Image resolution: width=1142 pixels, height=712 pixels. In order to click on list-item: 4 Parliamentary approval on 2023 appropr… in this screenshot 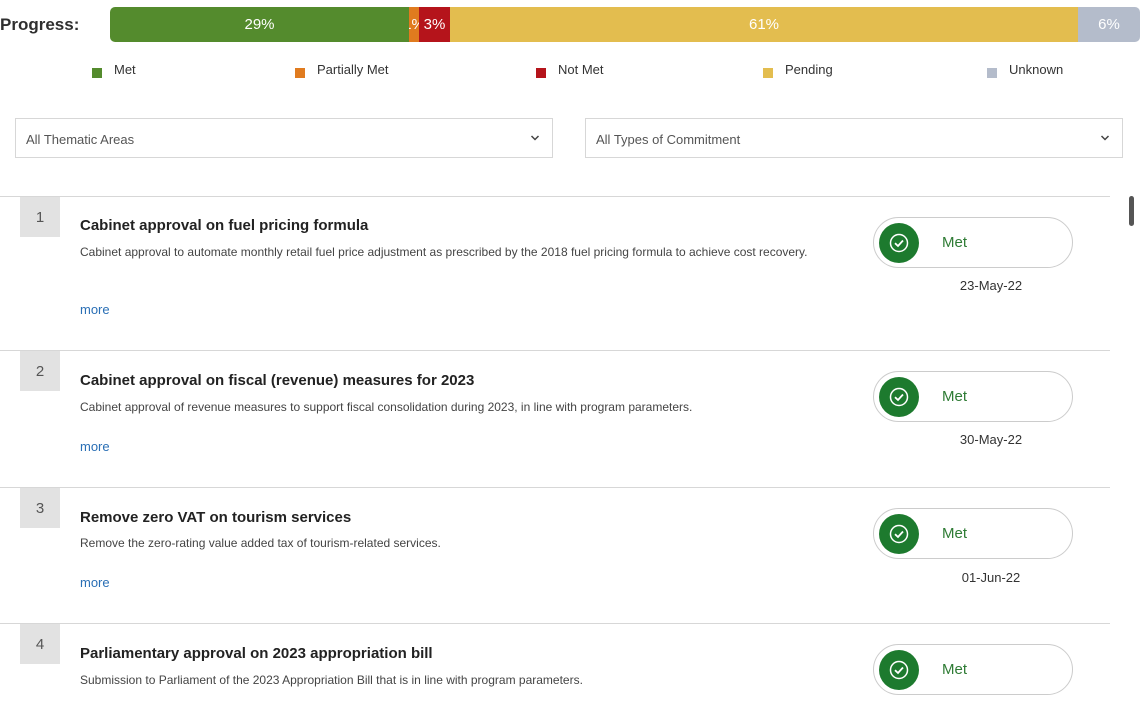, I will do `click(555, 668)`.